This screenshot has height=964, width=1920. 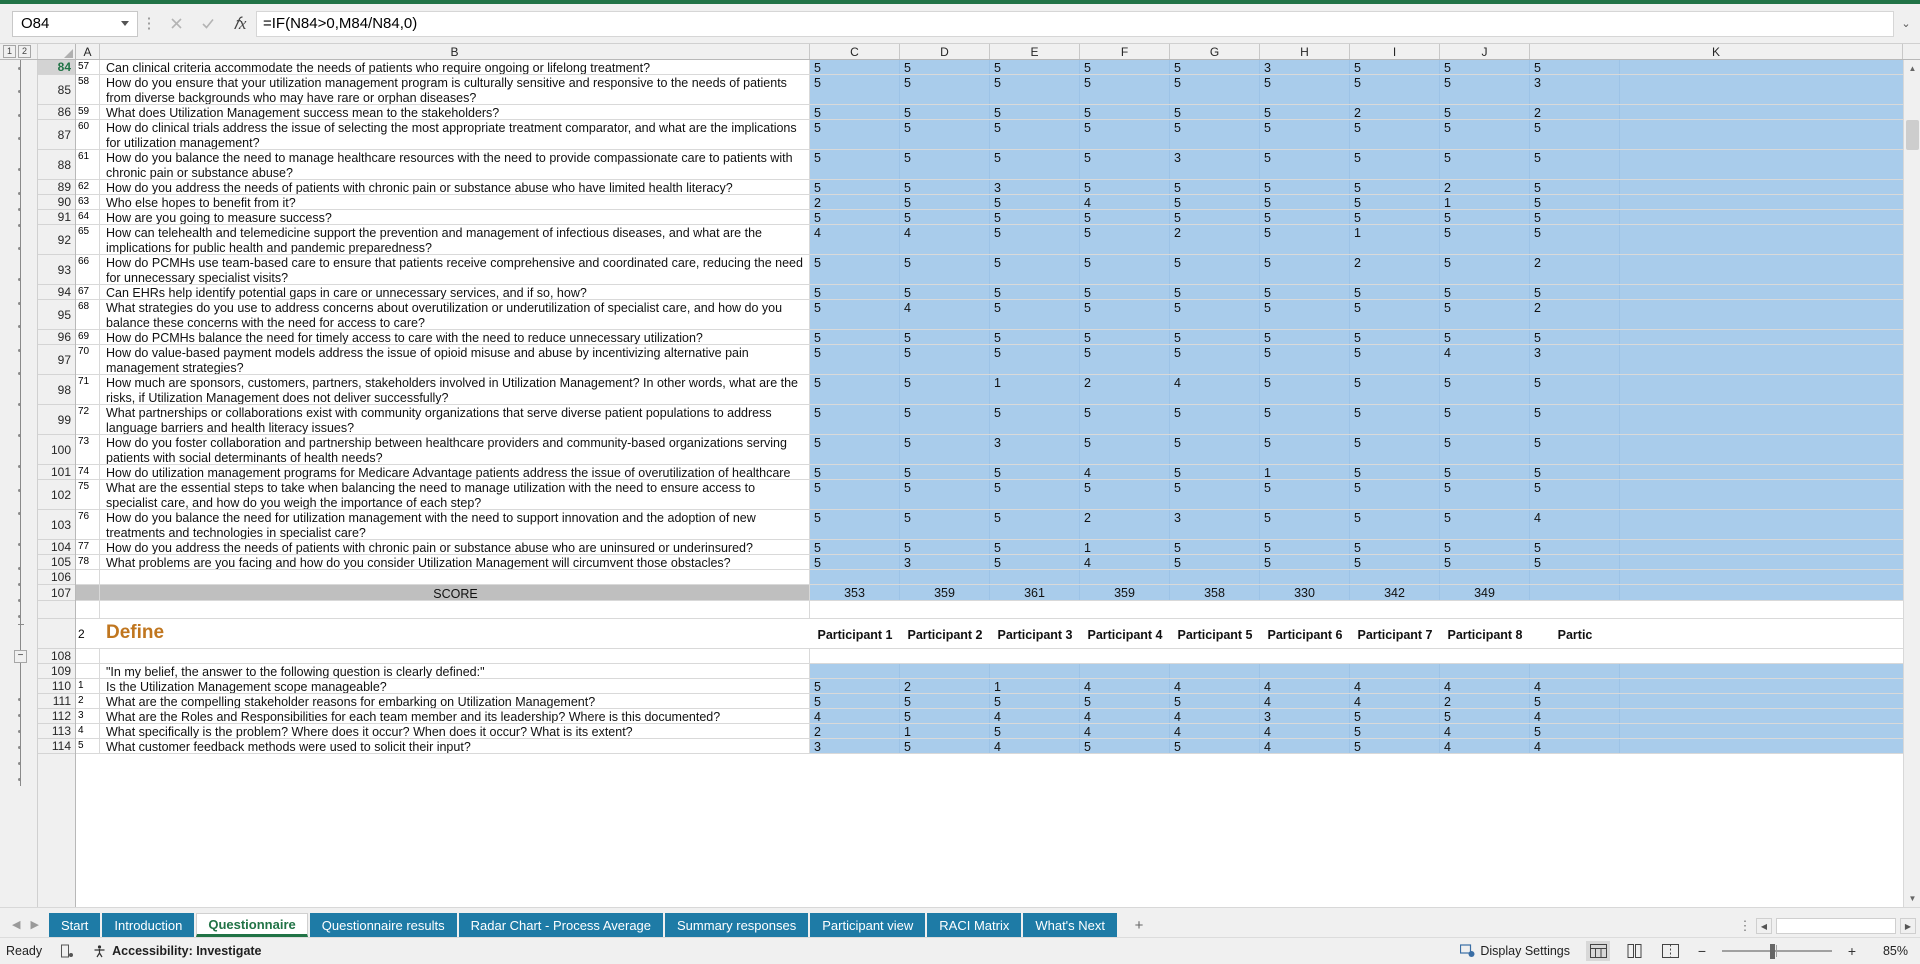 I want to click on column-header-B: B, so click(x=455, y=51).